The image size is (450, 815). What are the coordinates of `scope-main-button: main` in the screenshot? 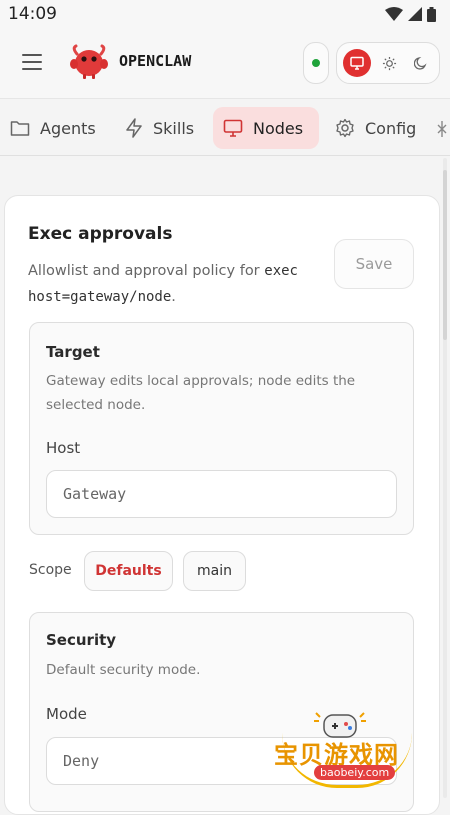 It's located at (214, 571).